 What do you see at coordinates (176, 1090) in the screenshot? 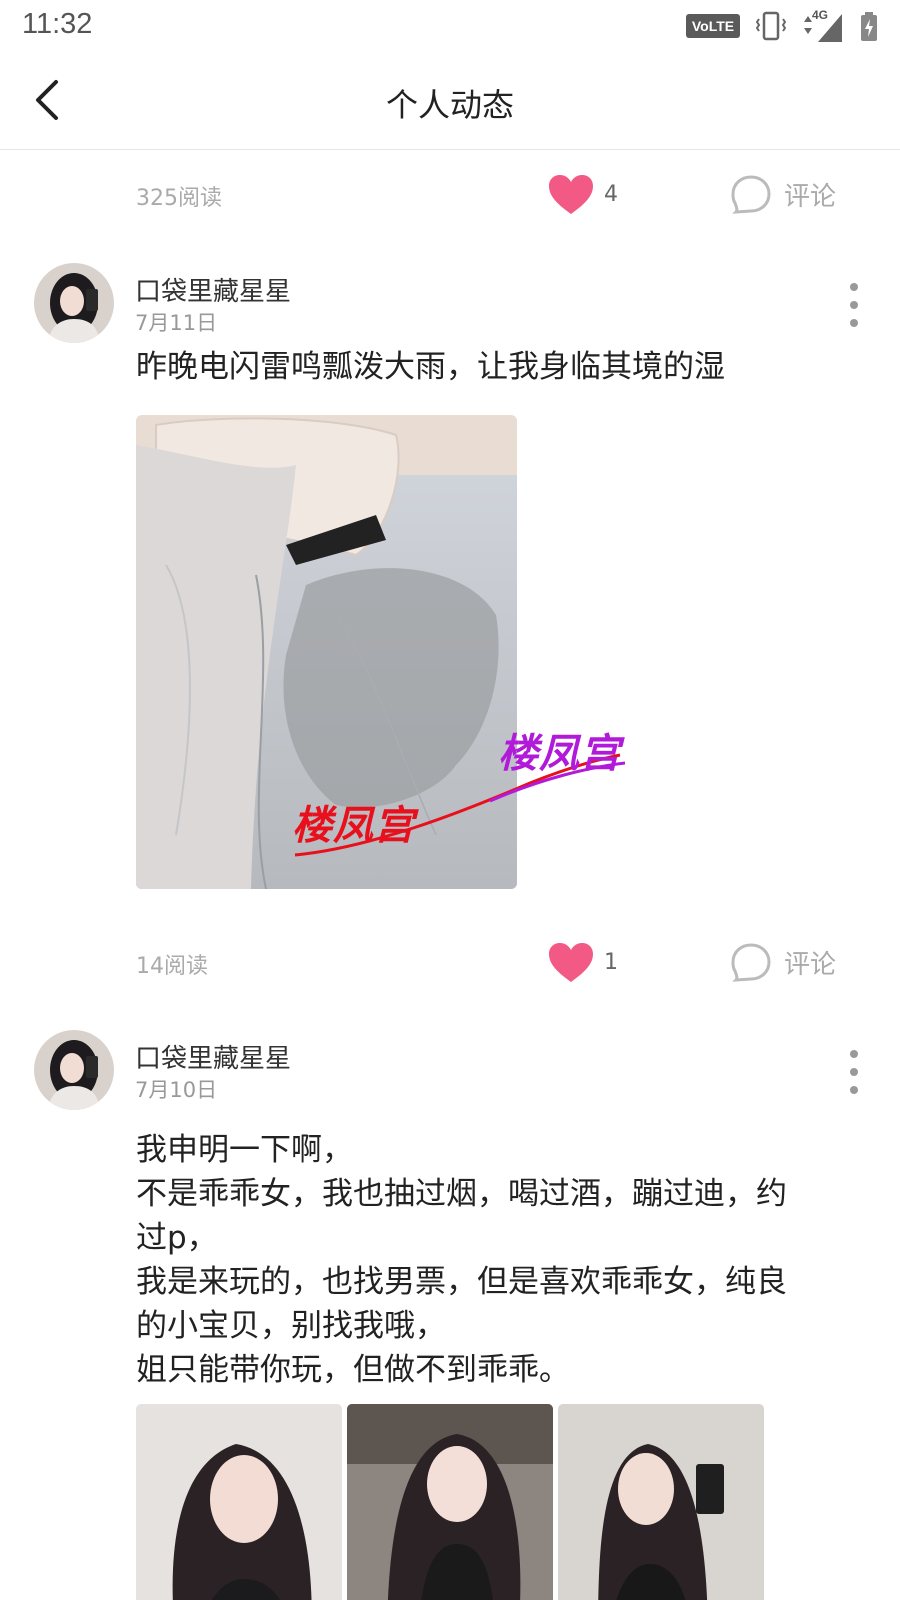
I see `post-date: 7月10日` at bounding box center [176, 1090].